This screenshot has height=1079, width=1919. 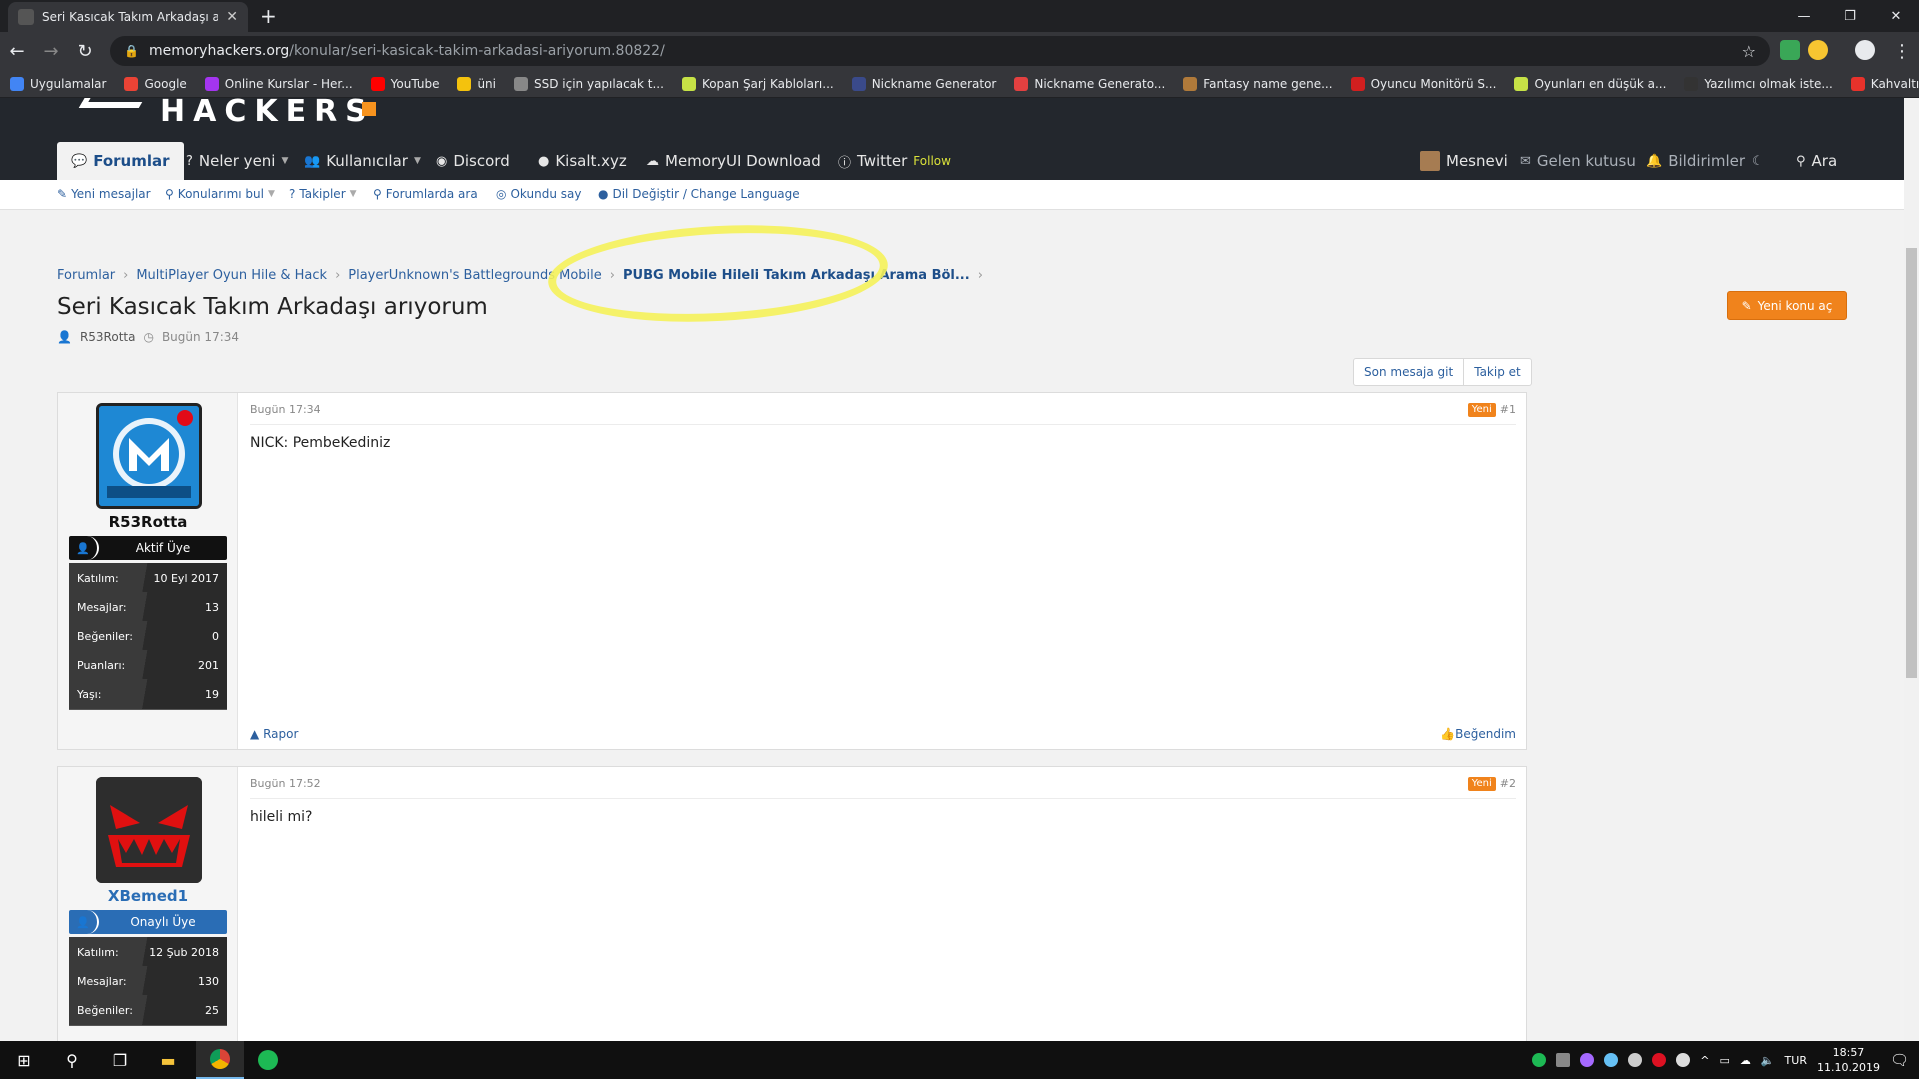 I want to click on bookmark-item: üni, so click(x=476, y=83).